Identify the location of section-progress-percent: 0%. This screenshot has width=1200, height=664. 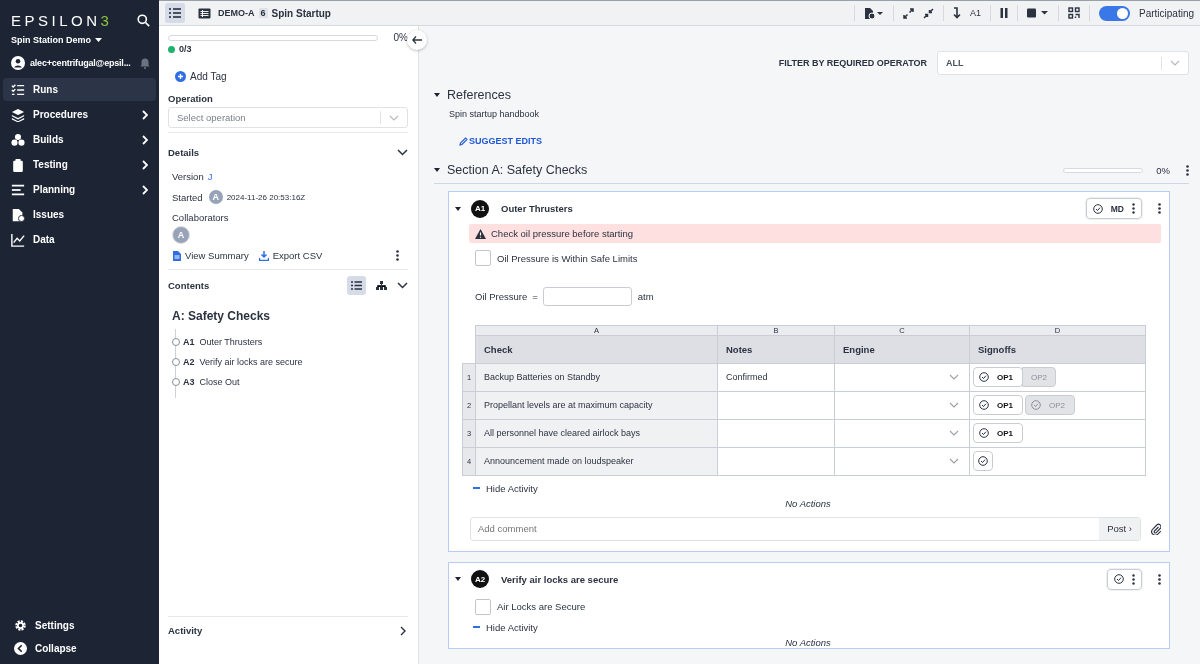
(1163, 170).